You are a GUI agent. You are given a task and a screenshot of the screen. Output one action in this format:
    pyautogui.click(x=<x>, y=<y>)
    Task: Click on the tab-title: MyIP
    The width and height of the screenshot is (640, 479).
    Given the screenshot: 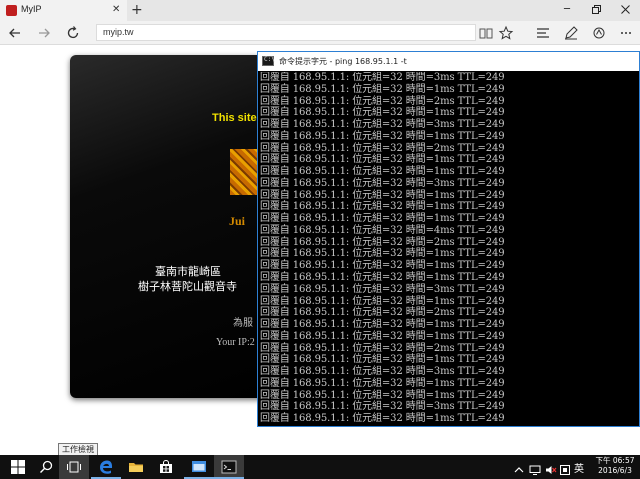 What is the action you would take?
    pyautogui.click(x=31, y=9)
    